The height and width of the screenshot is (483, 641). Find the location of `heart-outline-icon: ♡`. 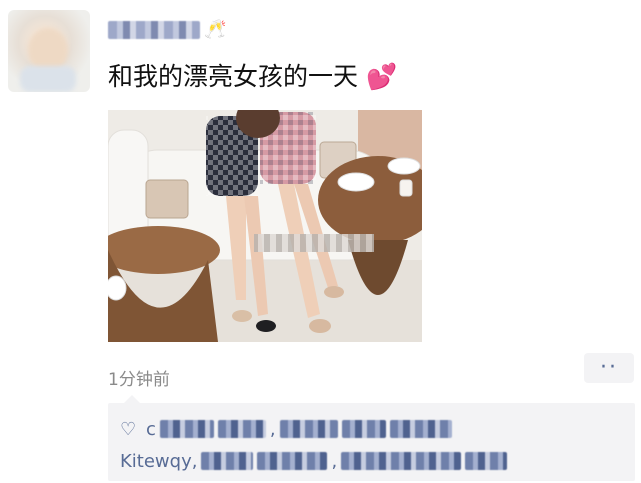

heart-outline-icon: ♡ is located at coordinates (128, 429).